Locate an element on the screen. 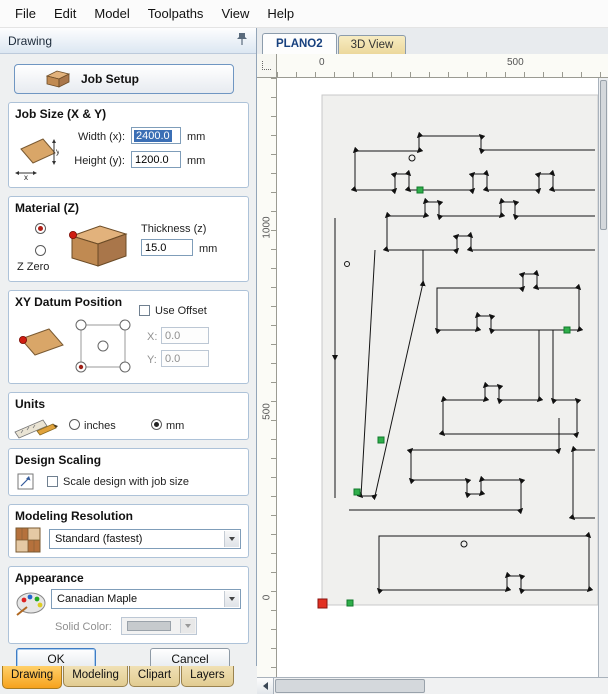 The image size is (608, 694). appearance-group: Appearance Canadian Maple Solid Color: is located at coordinates (128, 605).